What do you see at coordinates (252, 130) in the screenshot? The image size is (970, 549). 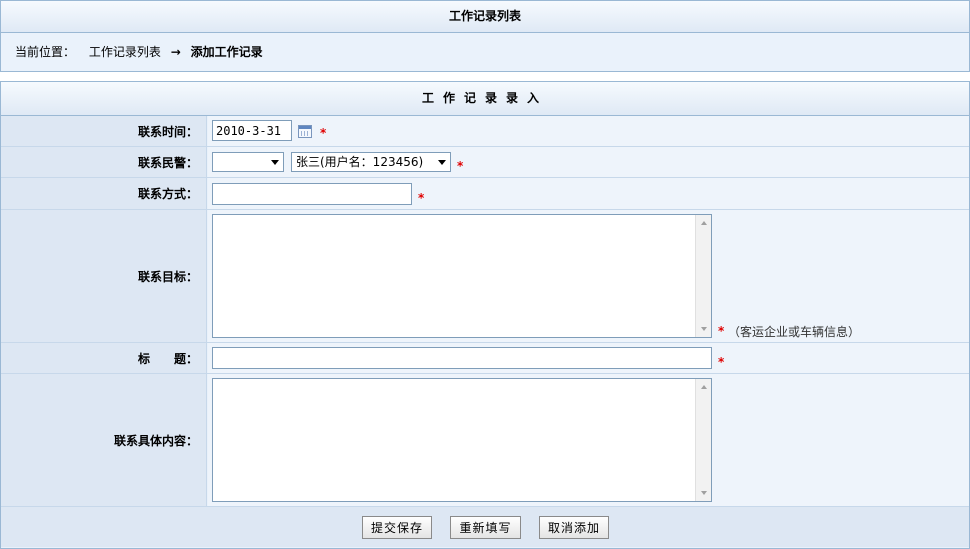 I see `contact-time-input` at bounding box center [252, 130].